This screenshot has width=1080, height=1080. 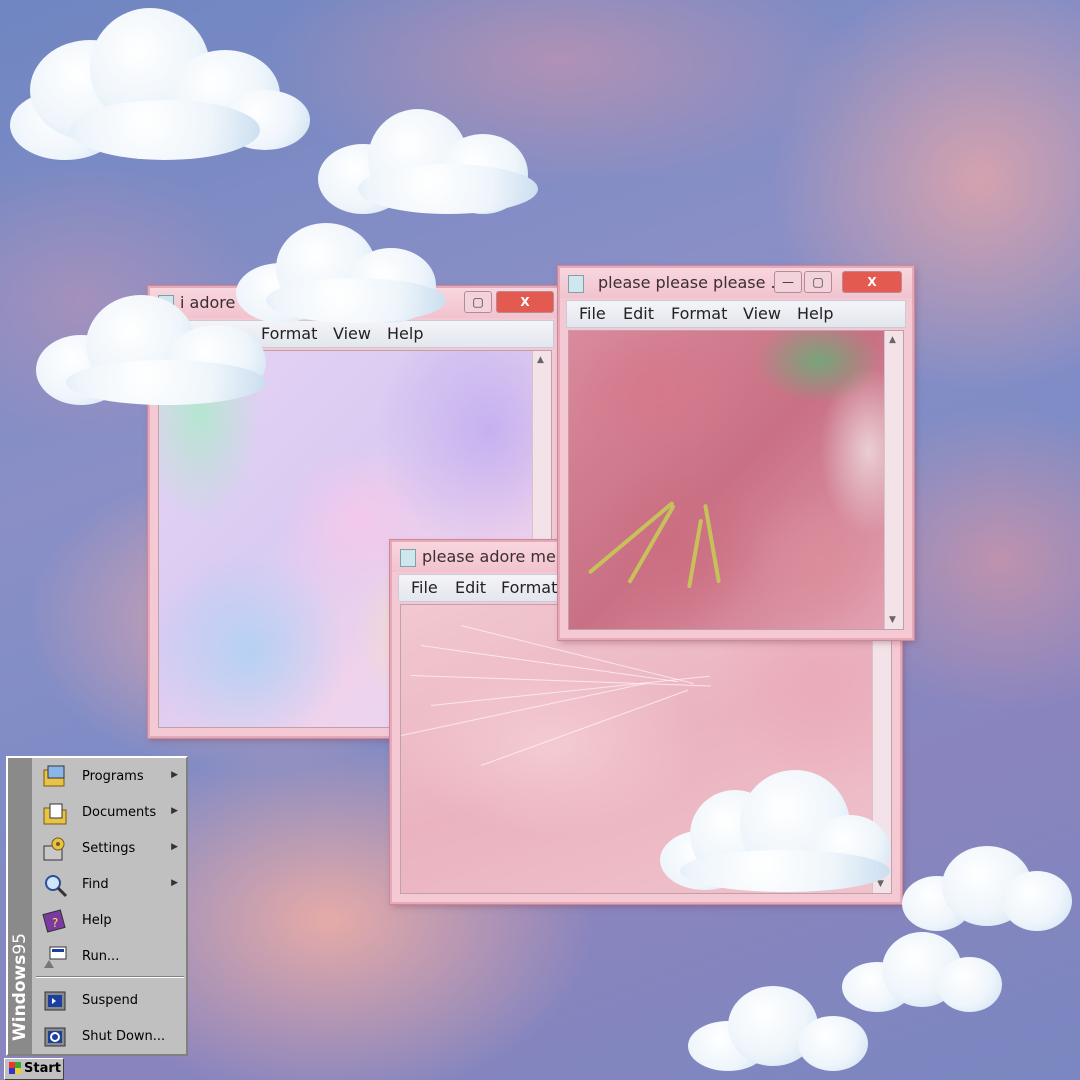 I want to click on start-menu-item-suspend: Suspend, so click(x=111, y=1001).